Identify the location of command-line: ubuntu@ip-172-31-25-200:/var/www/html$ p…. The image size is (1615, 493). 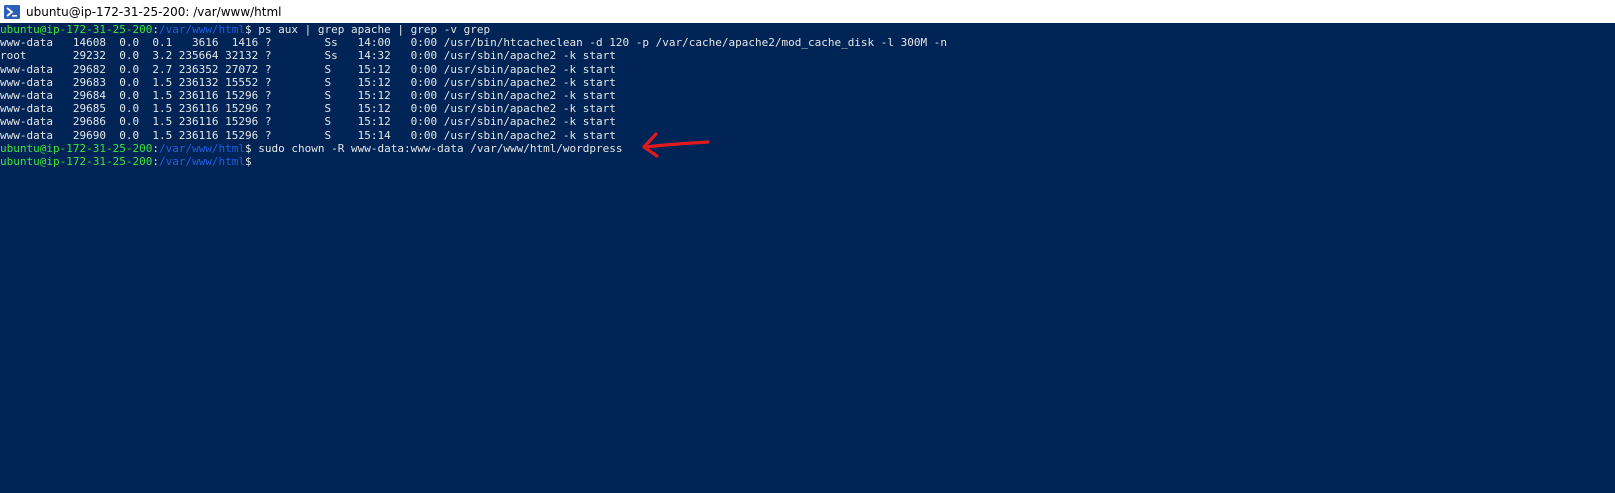
(807, 29).